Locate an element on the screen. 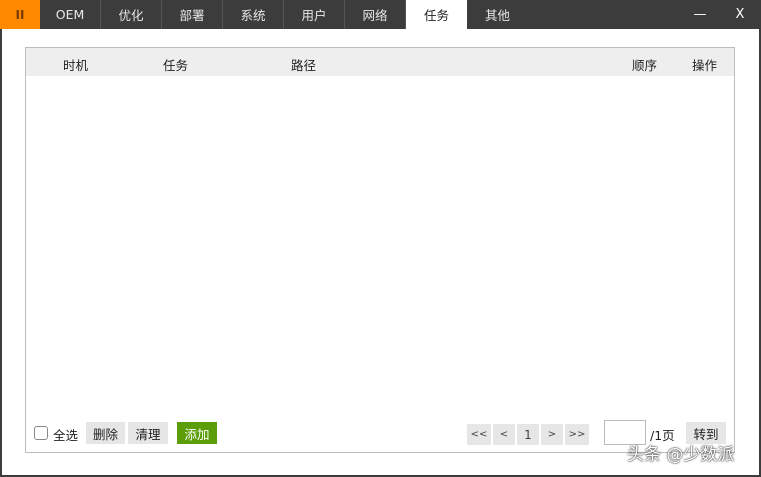 The image size is (761, 477). select-all-checkbox is located at coordinates (41, 433).